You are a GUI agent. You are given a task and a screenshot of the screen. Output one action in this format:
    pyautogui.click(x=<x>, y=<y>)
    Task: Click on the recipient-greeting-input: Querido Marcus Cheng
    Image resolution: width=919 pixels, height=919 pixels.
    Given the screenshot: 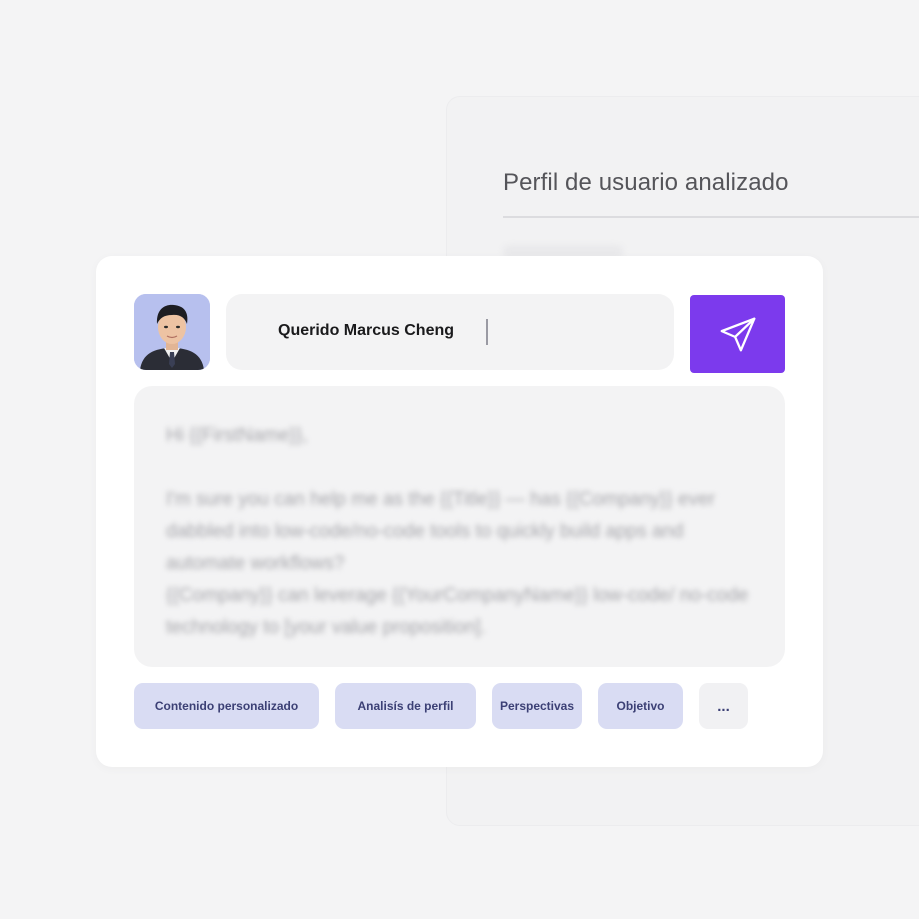 What is the action you would take?
    pyautogui.click(x=450, y=332)
    